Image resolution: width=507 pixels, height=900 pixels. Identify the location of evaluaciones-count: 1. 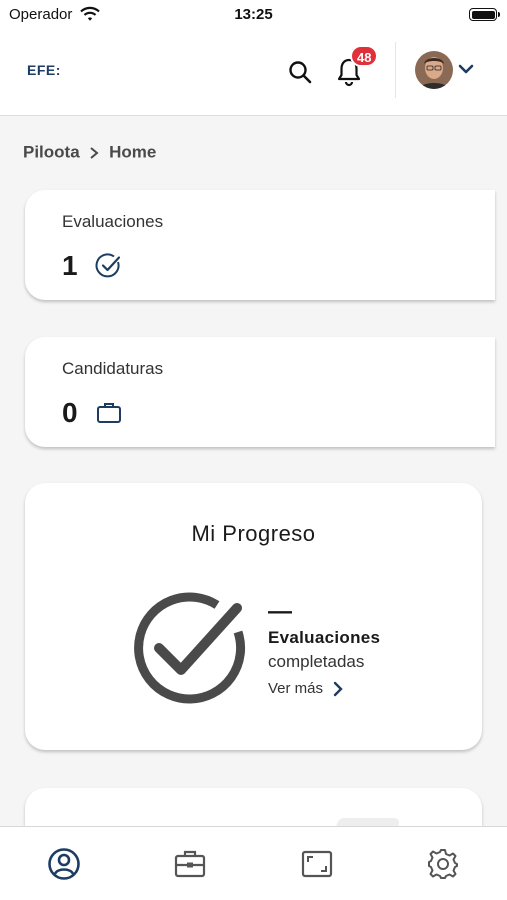
(70, 265).